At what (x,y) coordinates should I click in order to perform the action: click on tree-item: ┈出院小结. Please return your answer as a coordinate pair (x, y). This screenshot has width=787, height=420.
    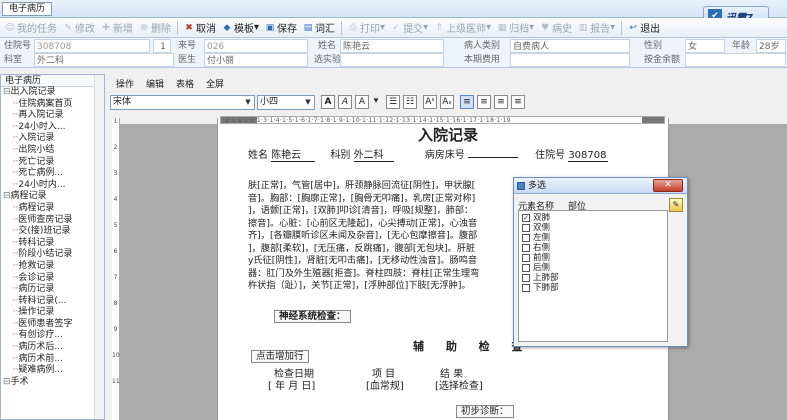
    Looking at the image, I should click on (52, 151).